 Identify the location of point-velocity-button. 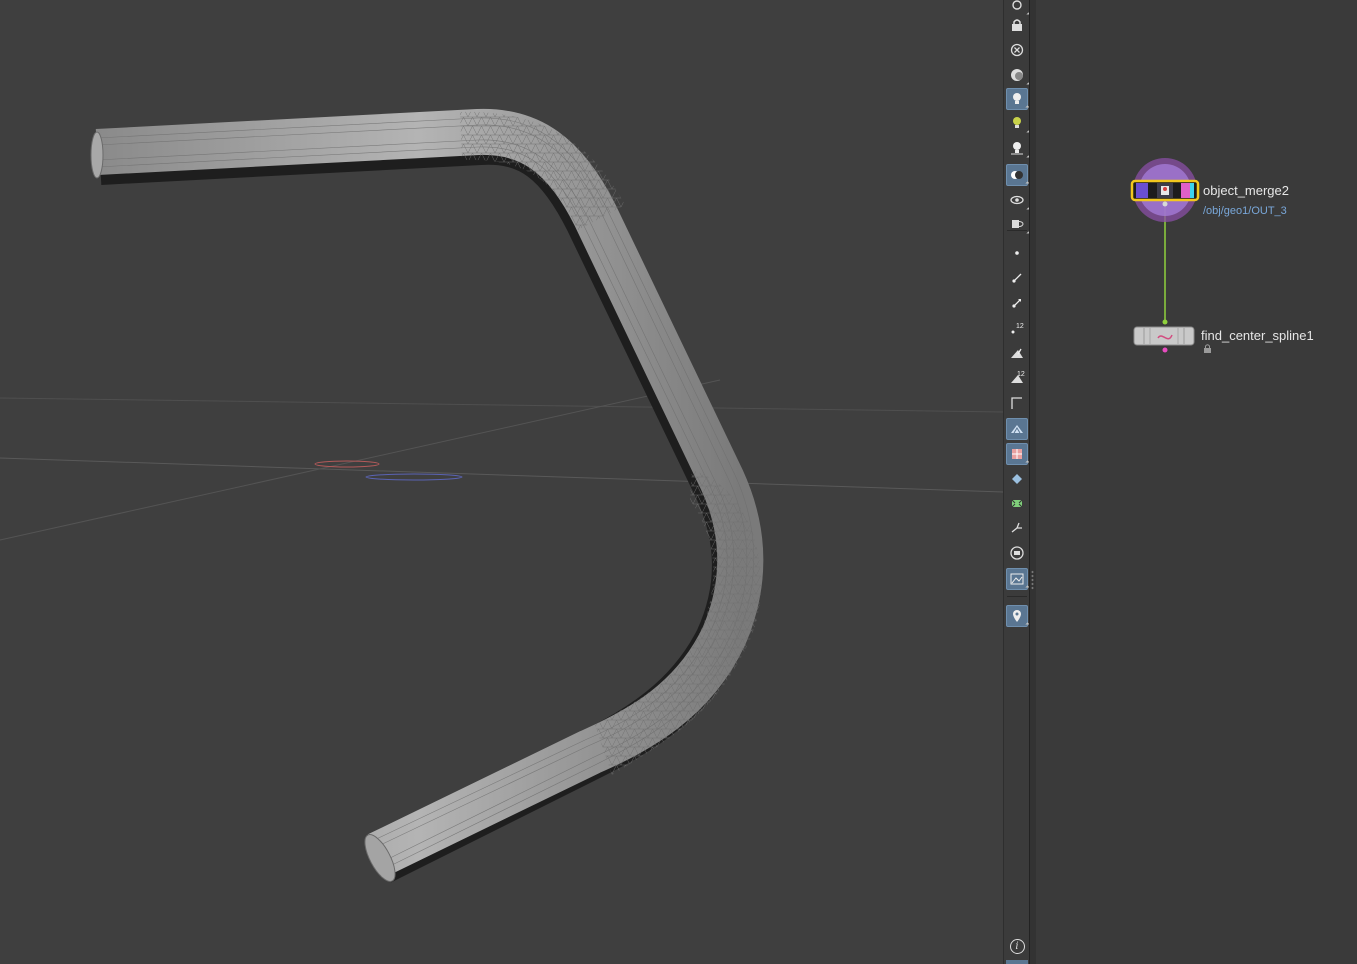
(1017, 303).